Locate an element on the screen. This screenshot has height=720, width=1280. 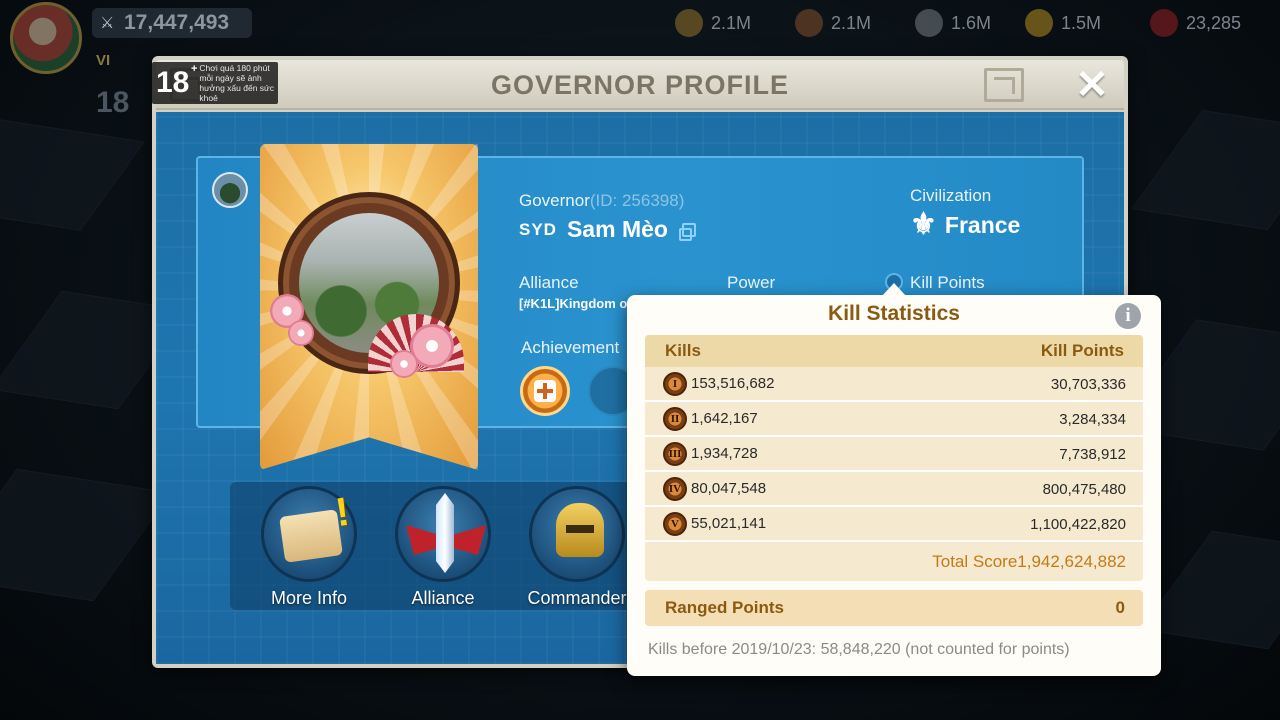
more-info-button: More Info is located at coordinates (309, 547).